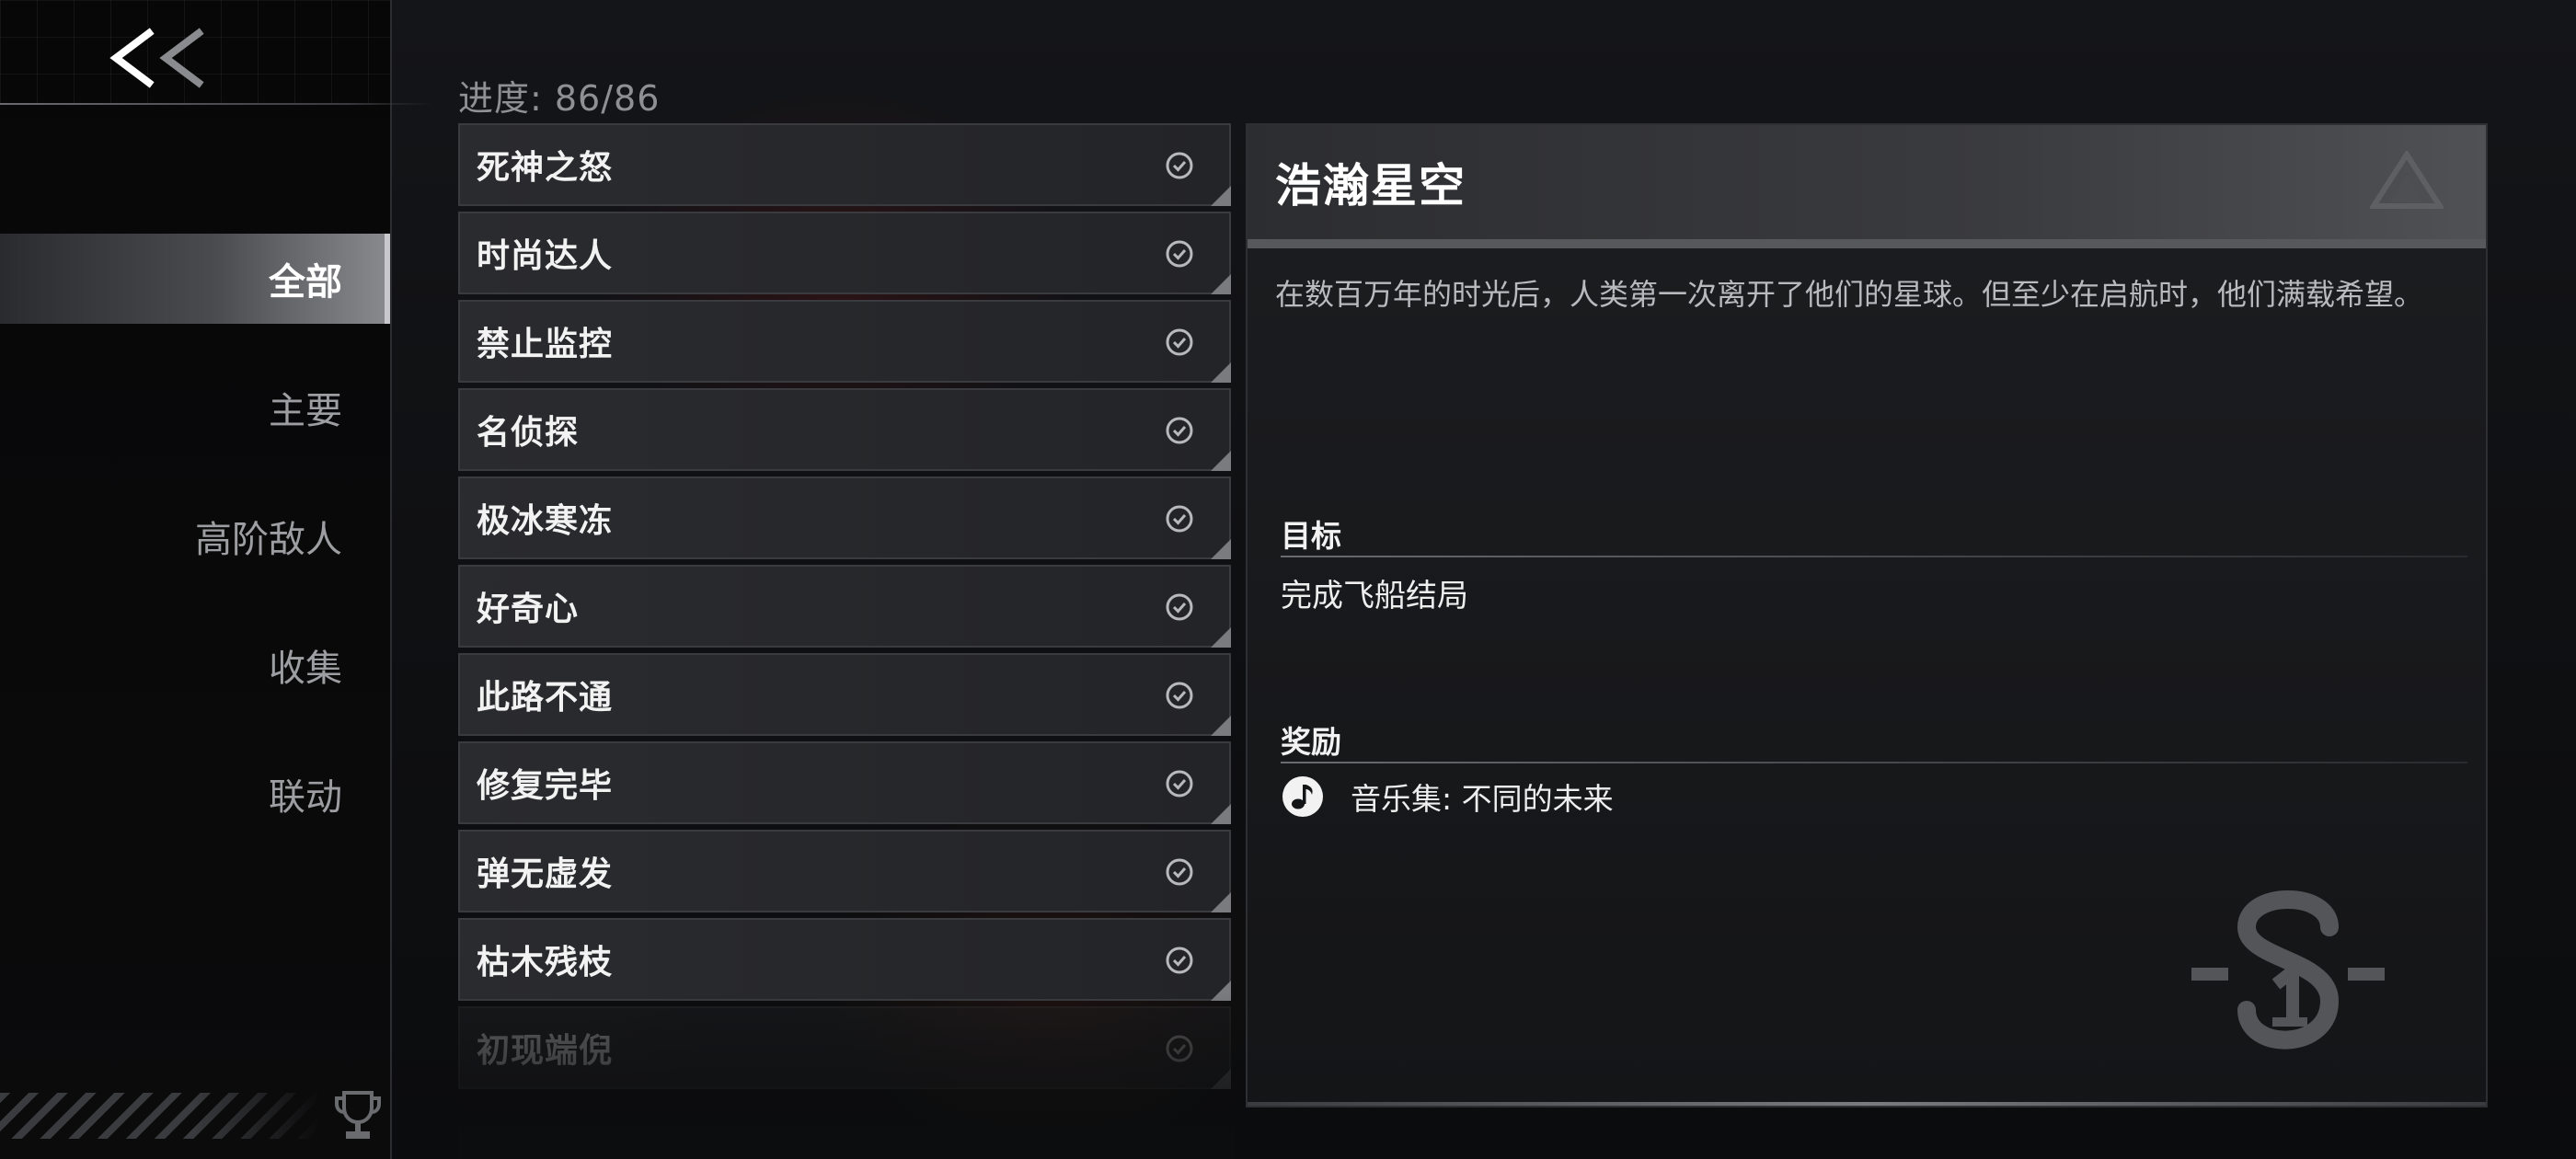  What do you see at coordinates (216, 104) in the screenshot?
I see `header-divider` at bounding box center [216, 104].